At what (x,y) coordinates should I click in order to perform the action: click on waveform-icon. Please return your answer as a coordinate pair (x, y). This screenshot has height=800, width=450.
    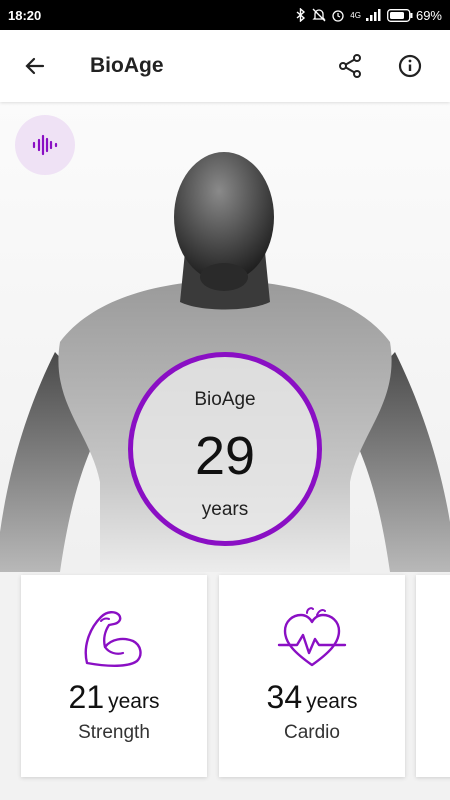
    Looking at the image, I should click on (45, 145).